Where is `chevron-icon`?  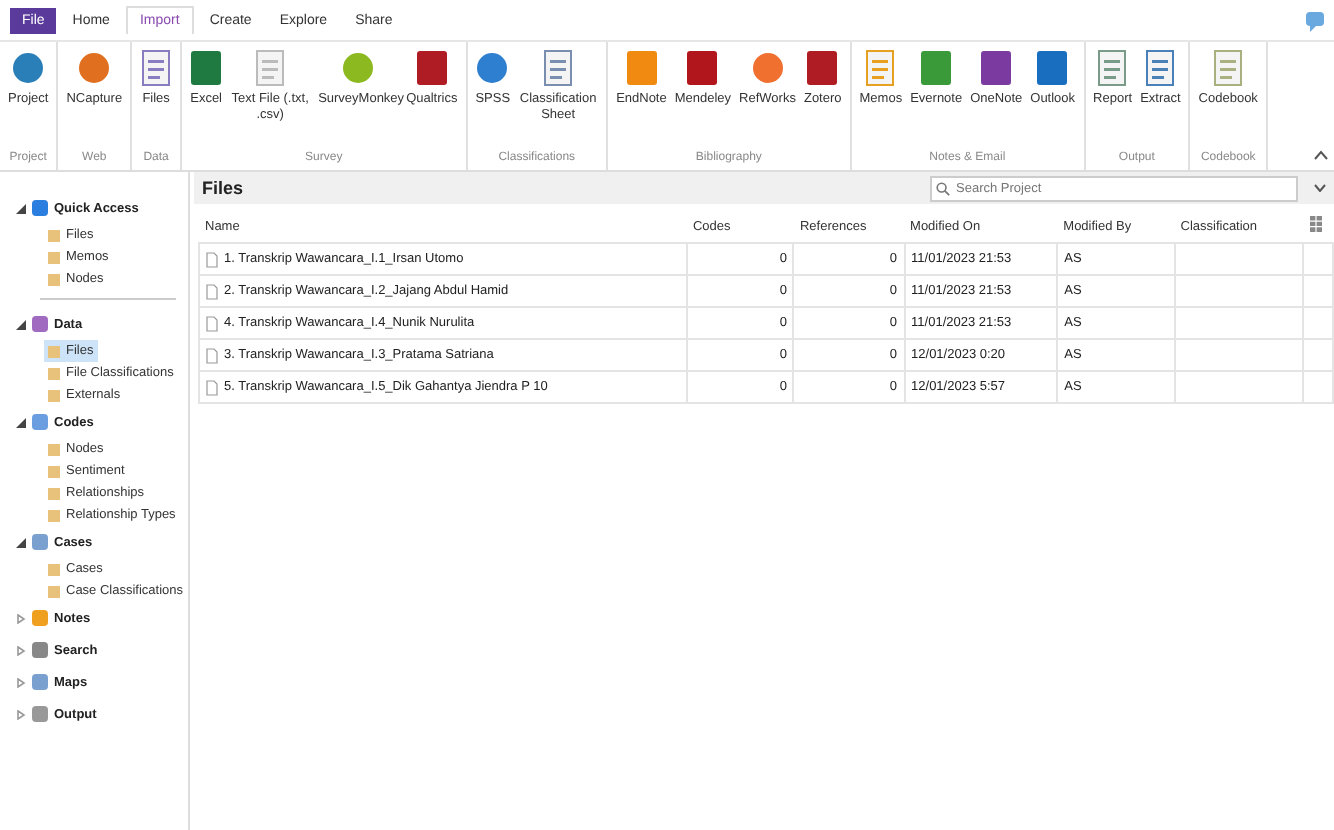 chevron-icon is located at coordinates (1321, 155).